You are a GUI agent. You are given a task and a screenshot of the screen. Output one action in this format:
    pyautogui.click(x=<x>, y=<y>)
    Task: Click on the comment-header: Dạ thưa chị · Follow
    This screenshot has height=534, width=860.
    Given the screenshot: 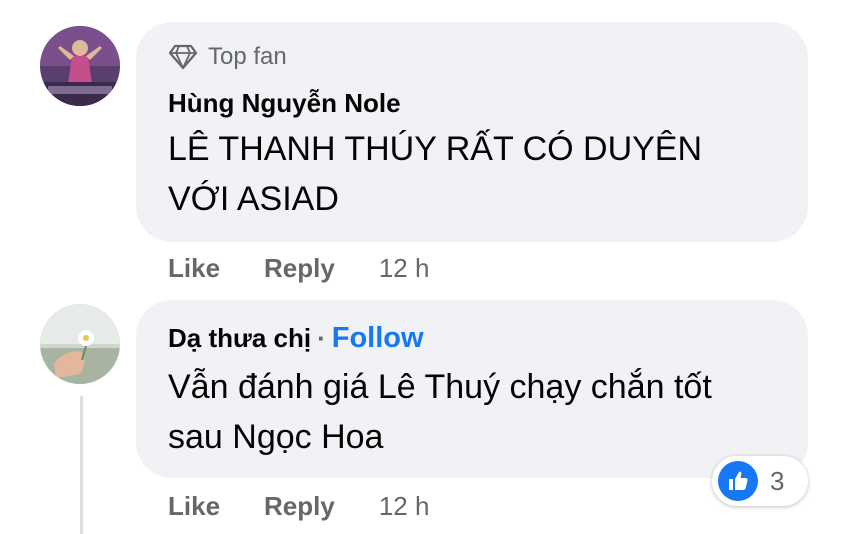 What is the action you would take?
    pyautogui.click(x=296, y=338)
    